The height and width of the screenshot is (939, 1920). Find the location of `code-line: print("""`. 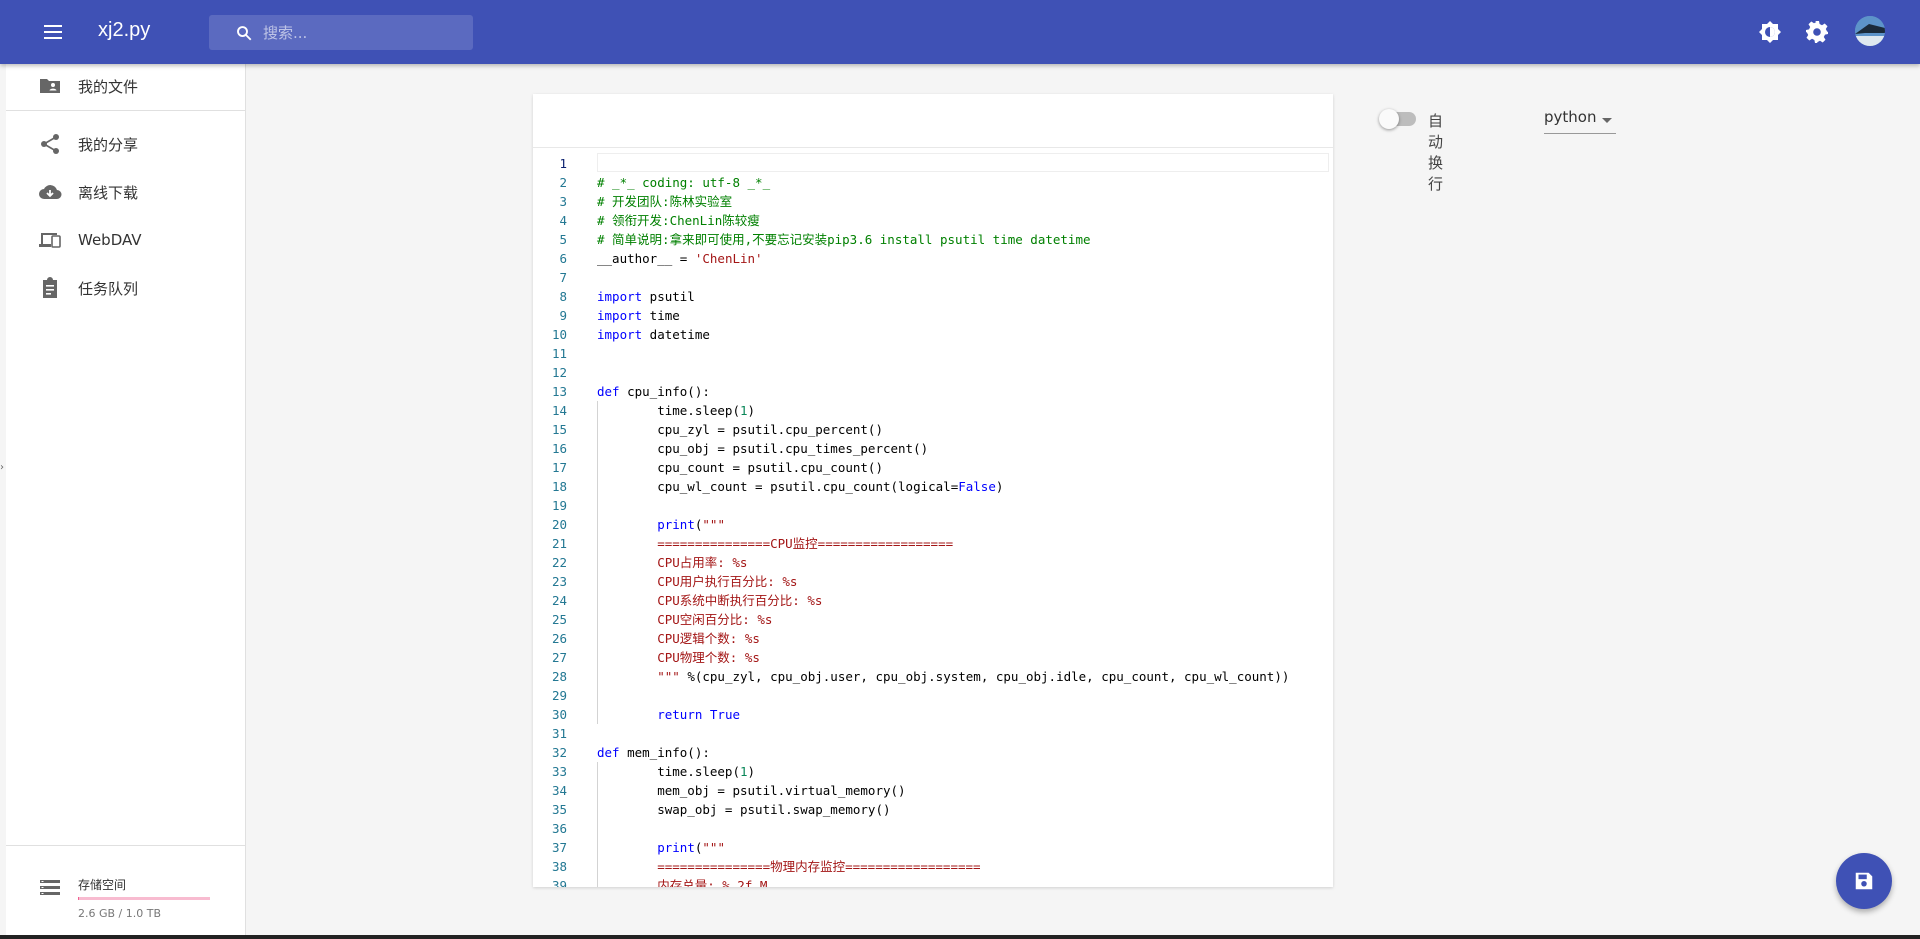

code-line: print(""" is located at coordinates (691, 847).